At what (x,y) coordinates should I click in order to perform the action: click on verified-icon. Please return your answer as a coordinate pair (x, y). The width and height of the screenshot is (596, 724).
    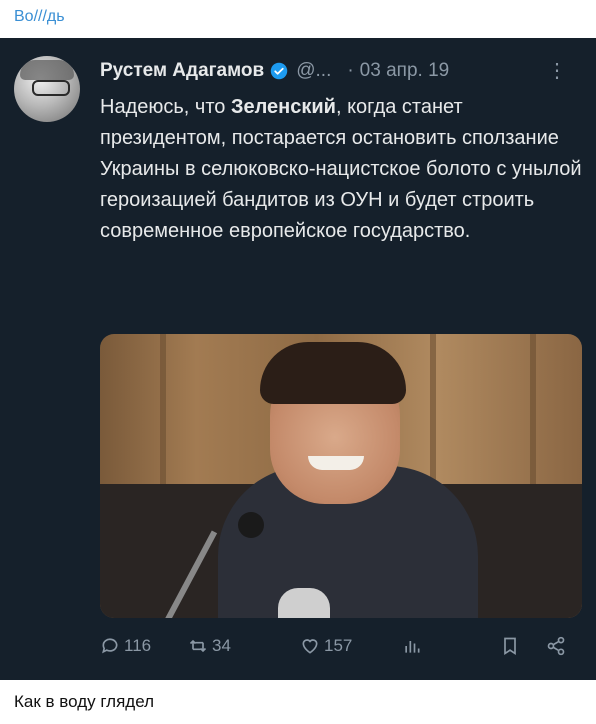
    Looking at the image, I should click on (279, 71).